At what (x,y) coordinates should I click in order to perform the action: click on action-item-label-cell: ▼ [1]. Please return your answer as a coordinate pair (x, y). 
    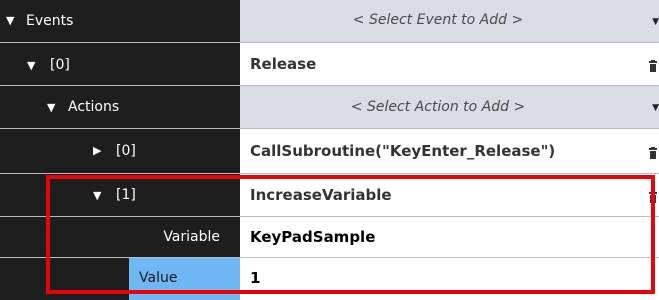
    Looking at the image, I should click on (120, 195).